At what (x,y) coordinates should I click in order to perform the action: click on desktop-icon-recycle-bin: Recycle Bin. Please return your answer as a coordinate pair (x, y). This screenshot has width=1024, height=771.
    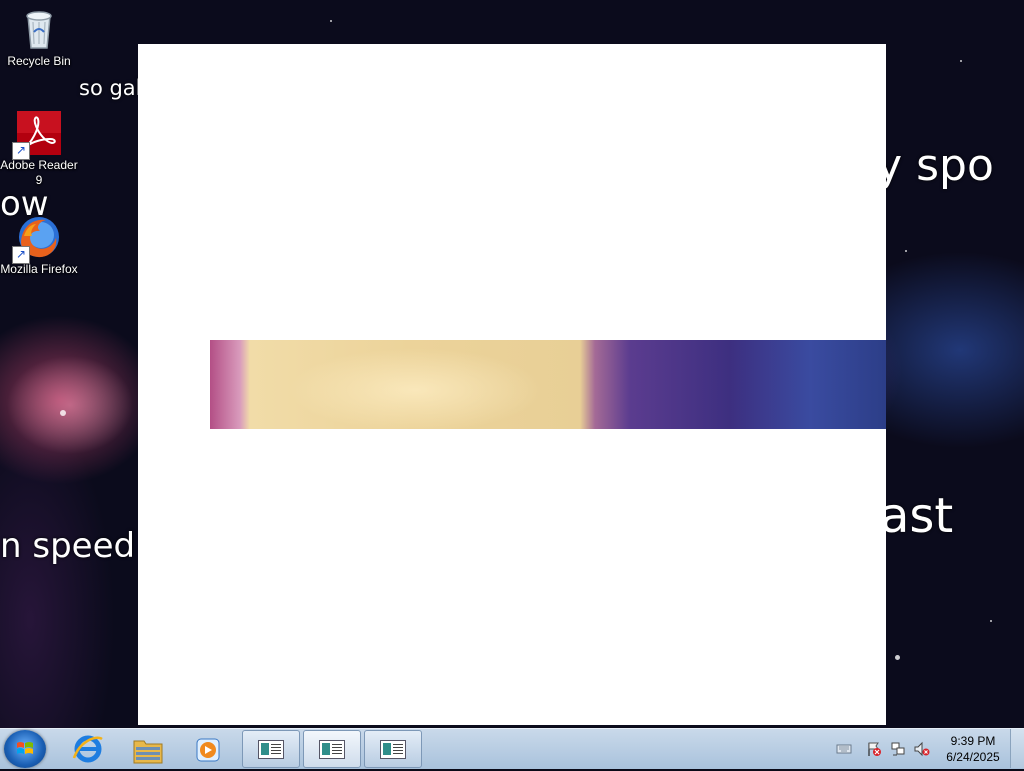
    Looking at the image, I should click on (39, 37).